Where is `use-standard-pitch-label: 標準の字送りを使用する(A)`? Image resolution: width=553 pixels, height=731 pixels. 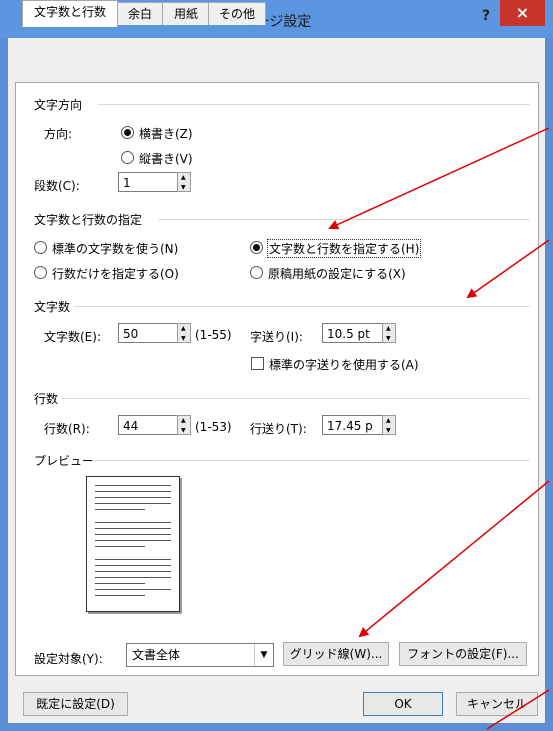 use-standard-pitch-label: 標準の字送りを使用する(A) is located at coordinates (344, 364).